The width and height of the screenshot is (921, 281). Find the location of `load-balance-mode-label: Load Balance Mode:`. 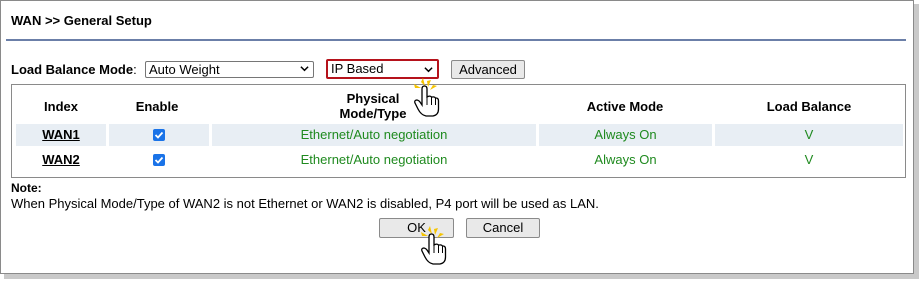

load-balance-mode-label: Load Balance Mode: is located at coordinates (74, 69).